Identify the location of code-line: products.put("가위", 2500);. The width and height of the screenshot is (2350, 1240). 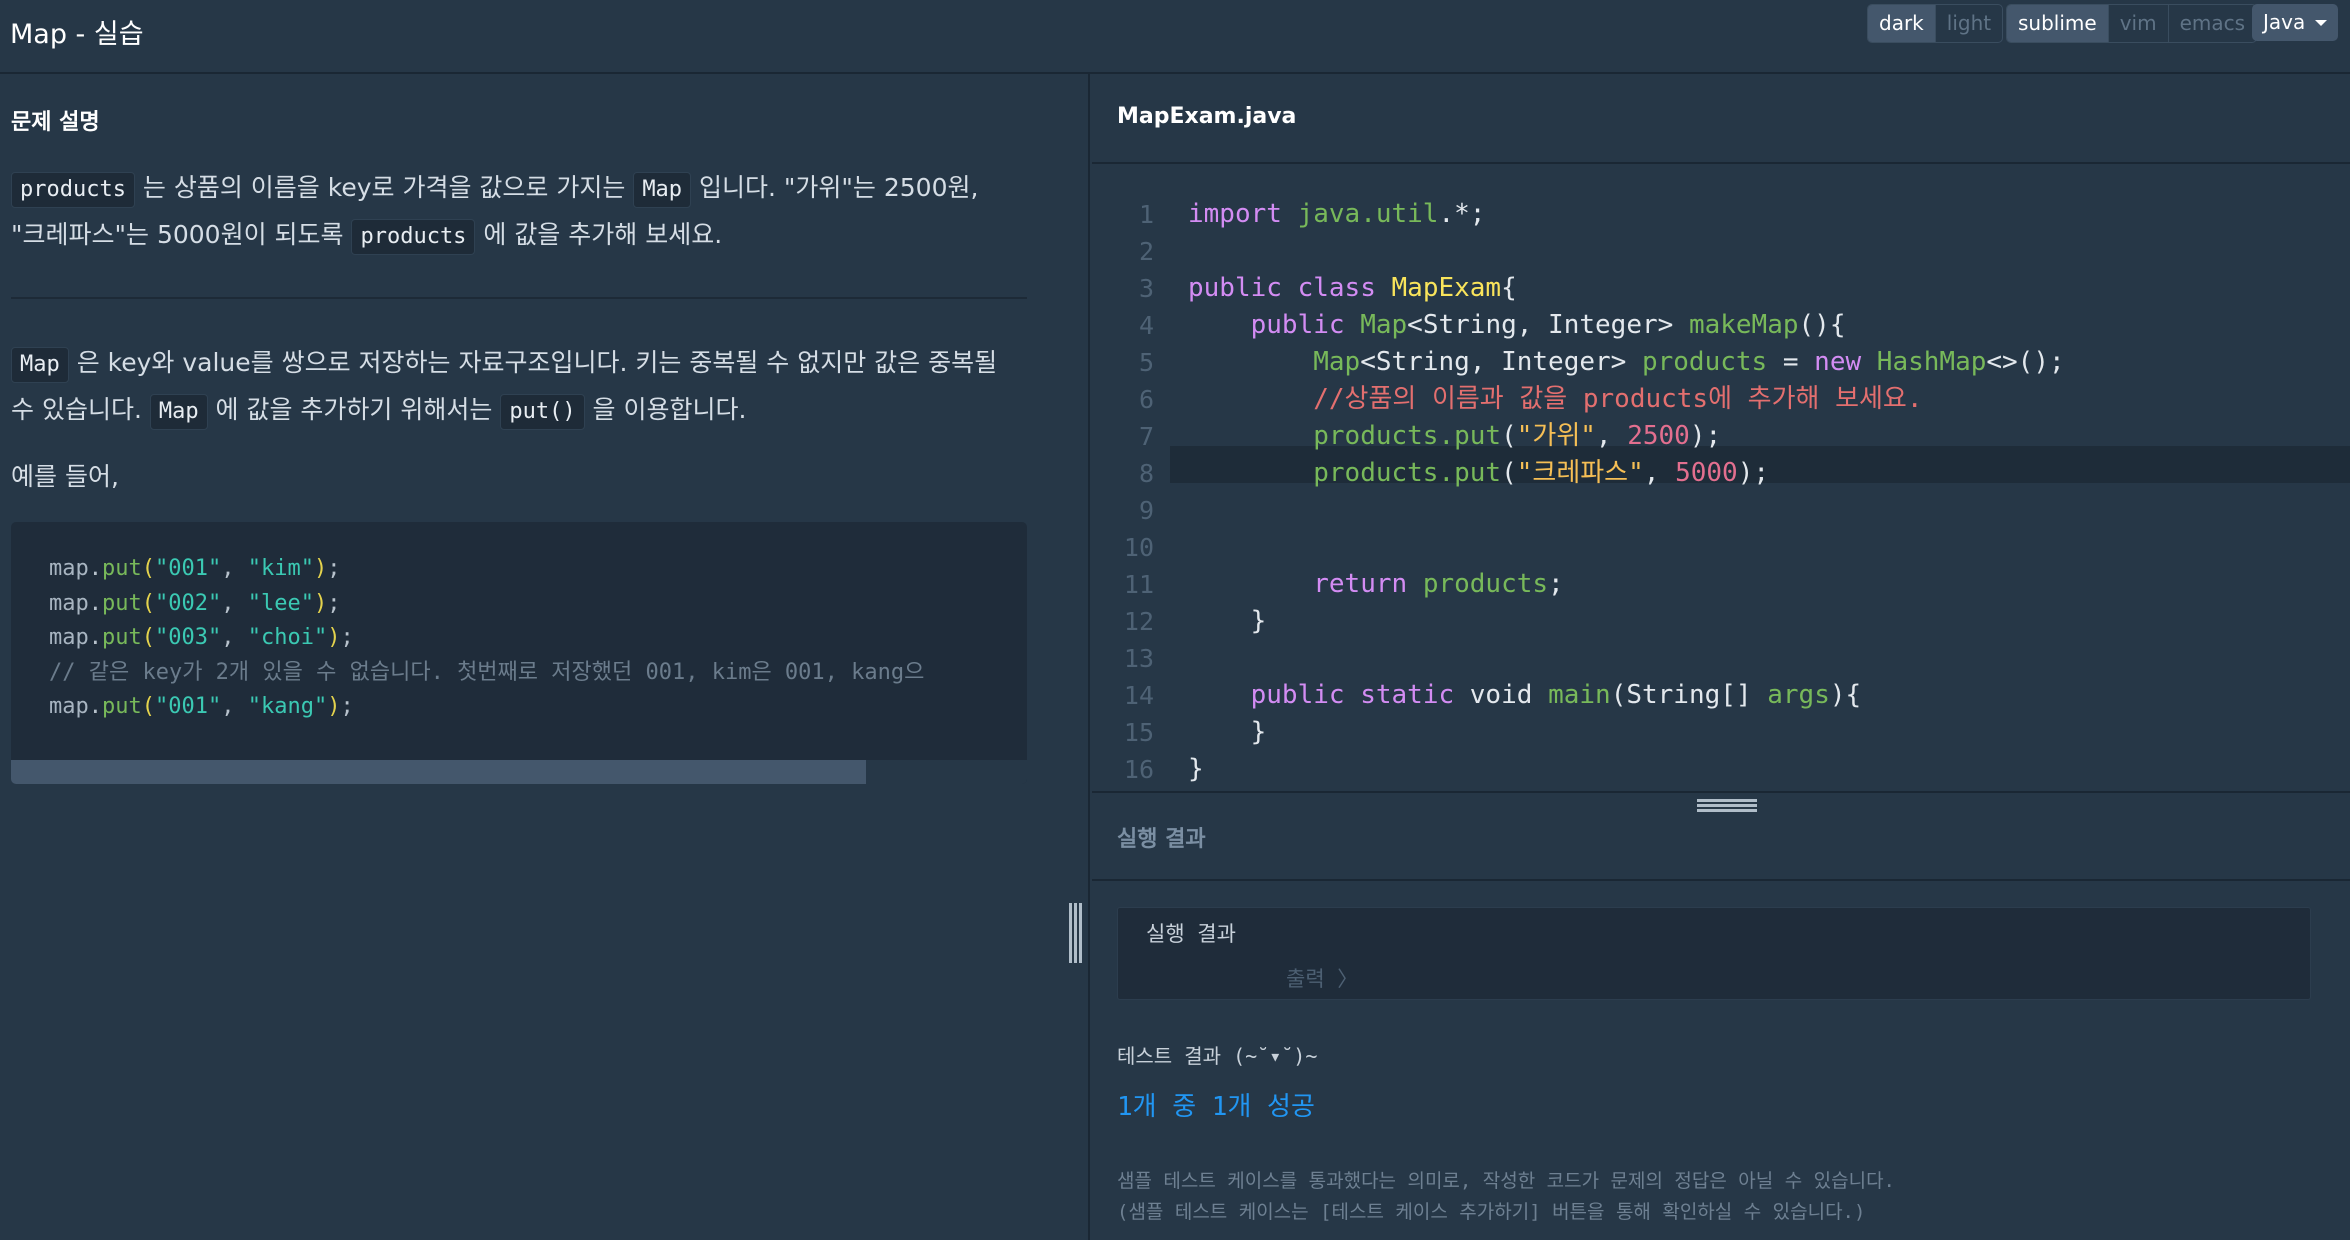
(1517, 436).